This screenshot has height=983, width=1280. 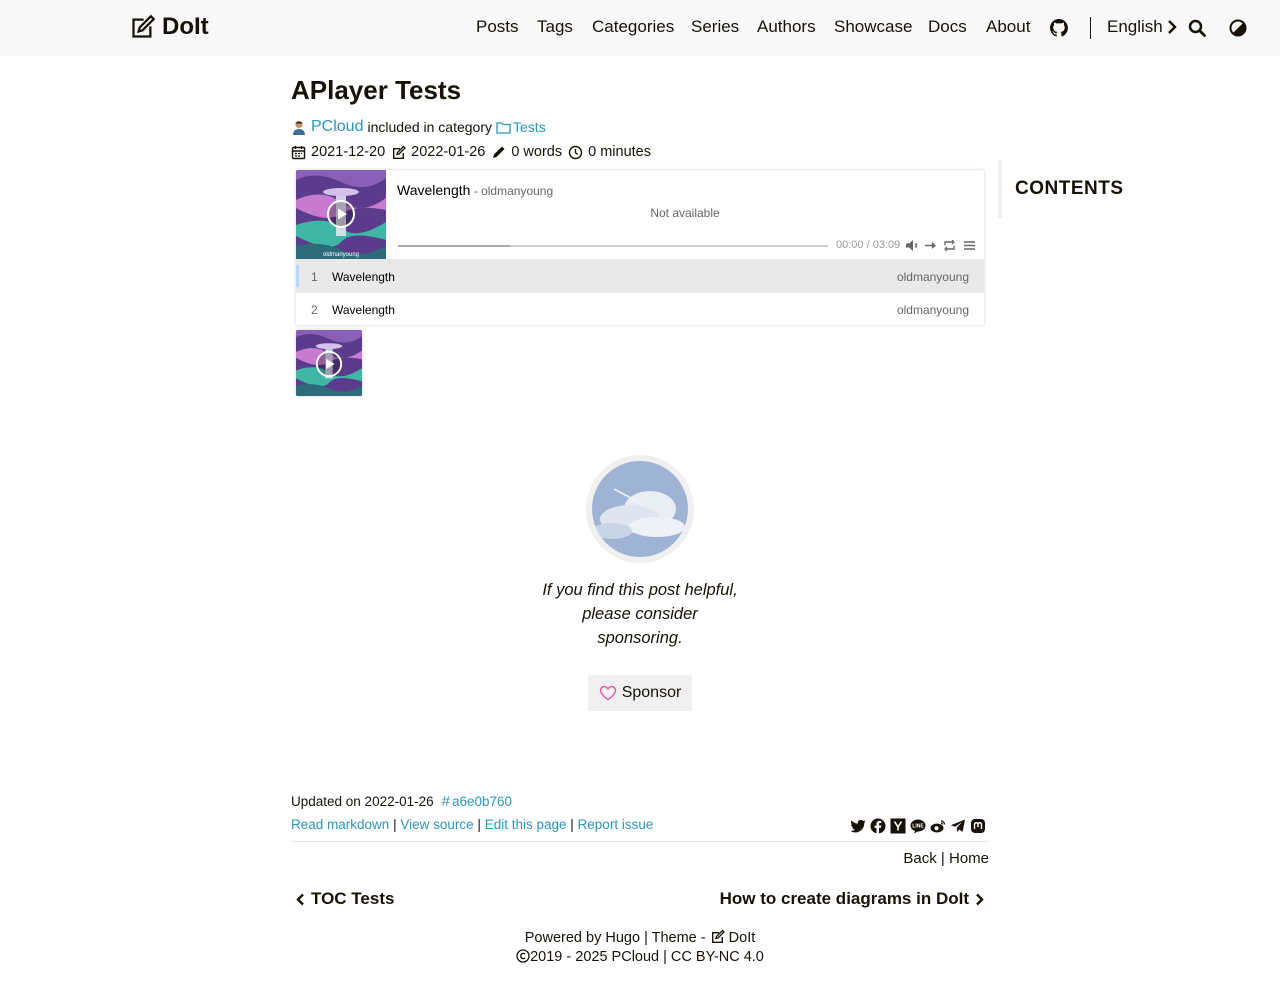 What do you see at coordinates (512, 191) in the screenshot?
I see `track-author: - oldmanyoung` at bounding box center [512, 191].